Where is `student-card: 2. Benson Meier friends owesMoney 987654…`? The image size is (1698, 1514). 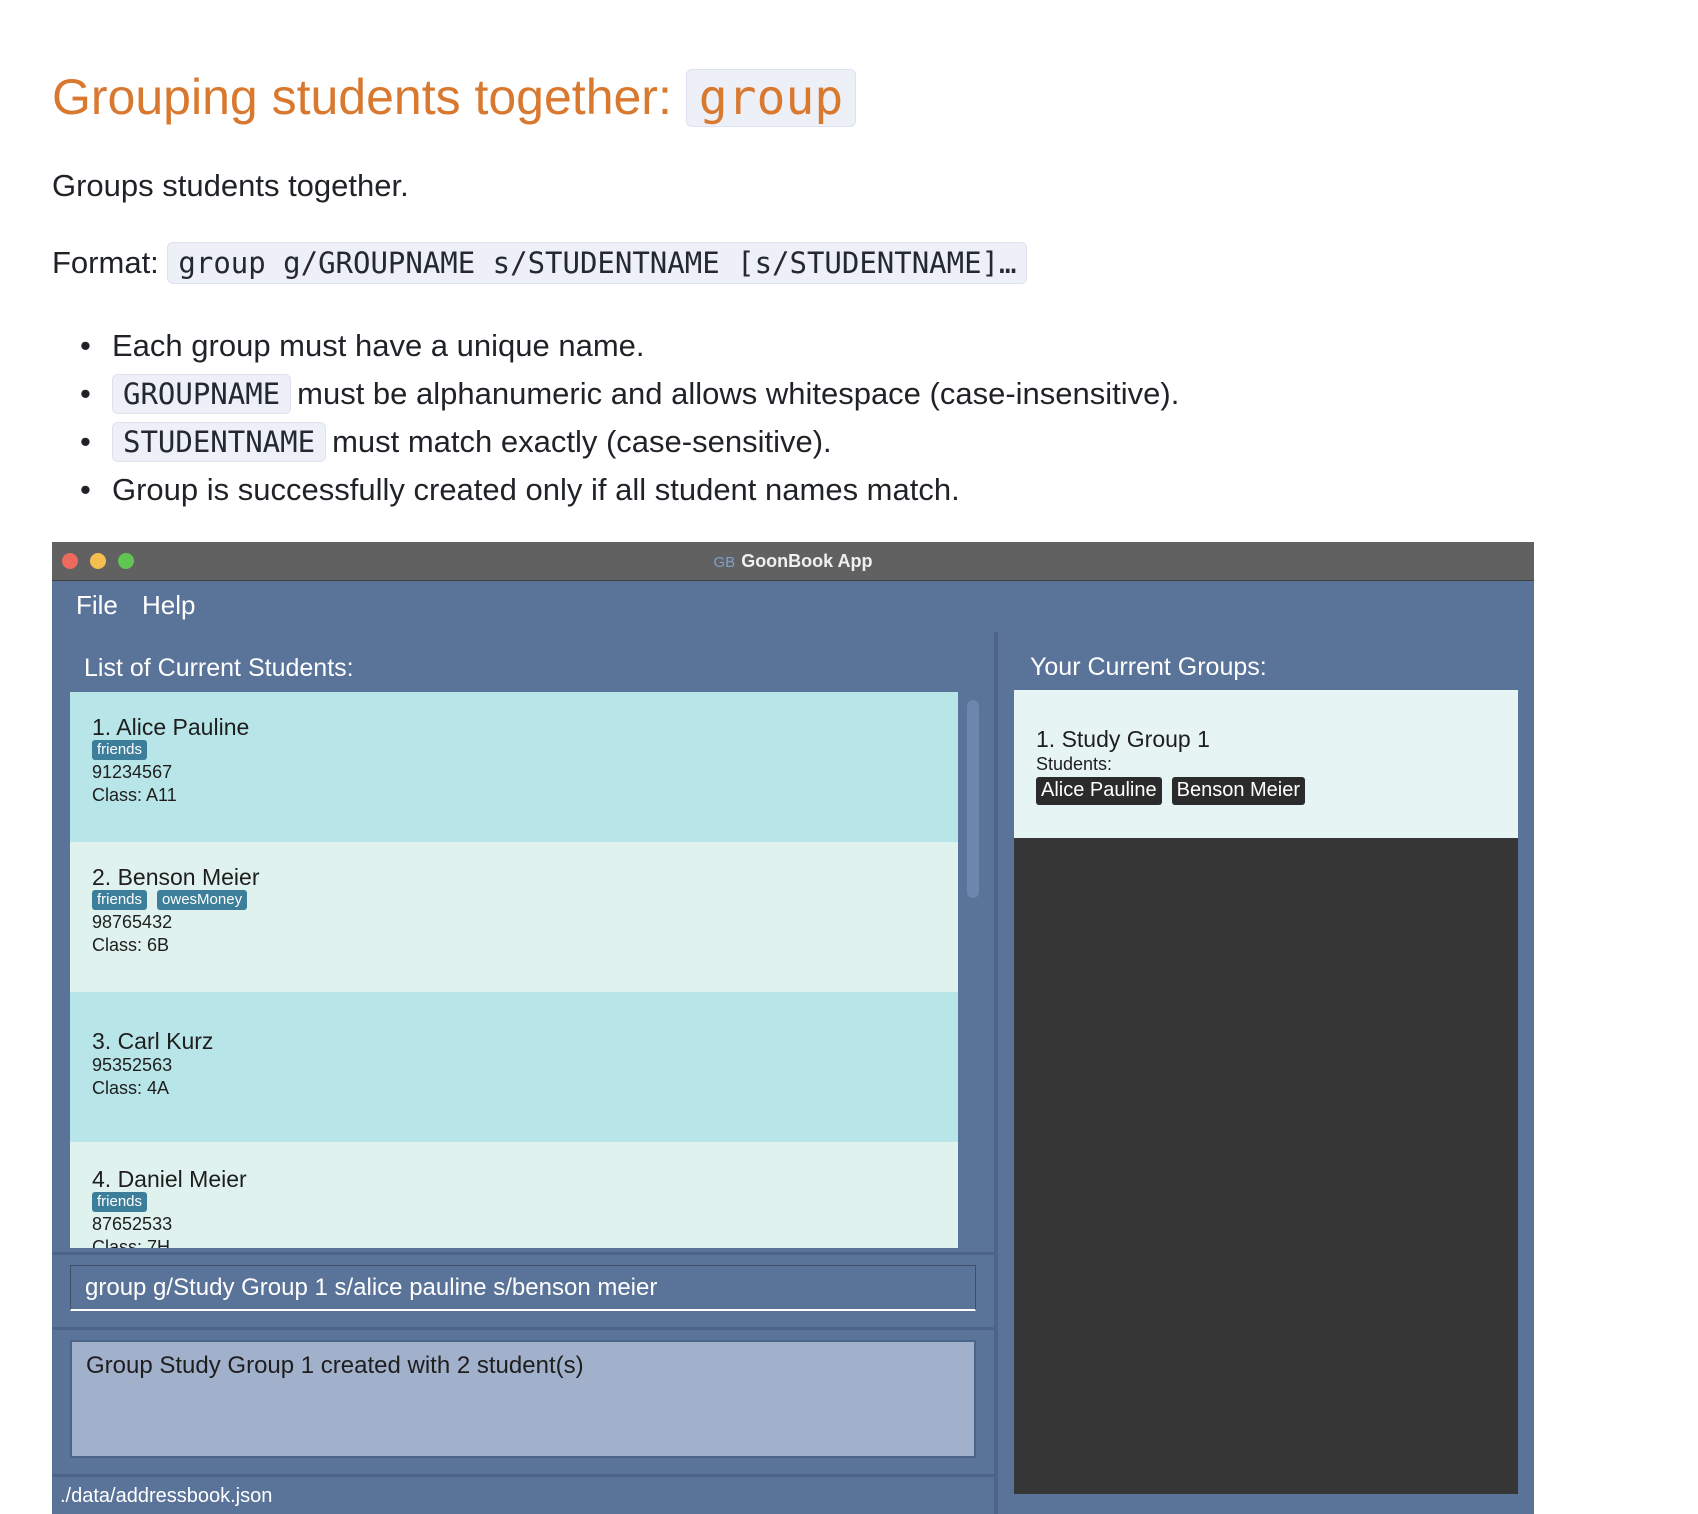 student-card: 2. Benson Meier friends owesMoney 987654… is located at coordinates (514, 917).